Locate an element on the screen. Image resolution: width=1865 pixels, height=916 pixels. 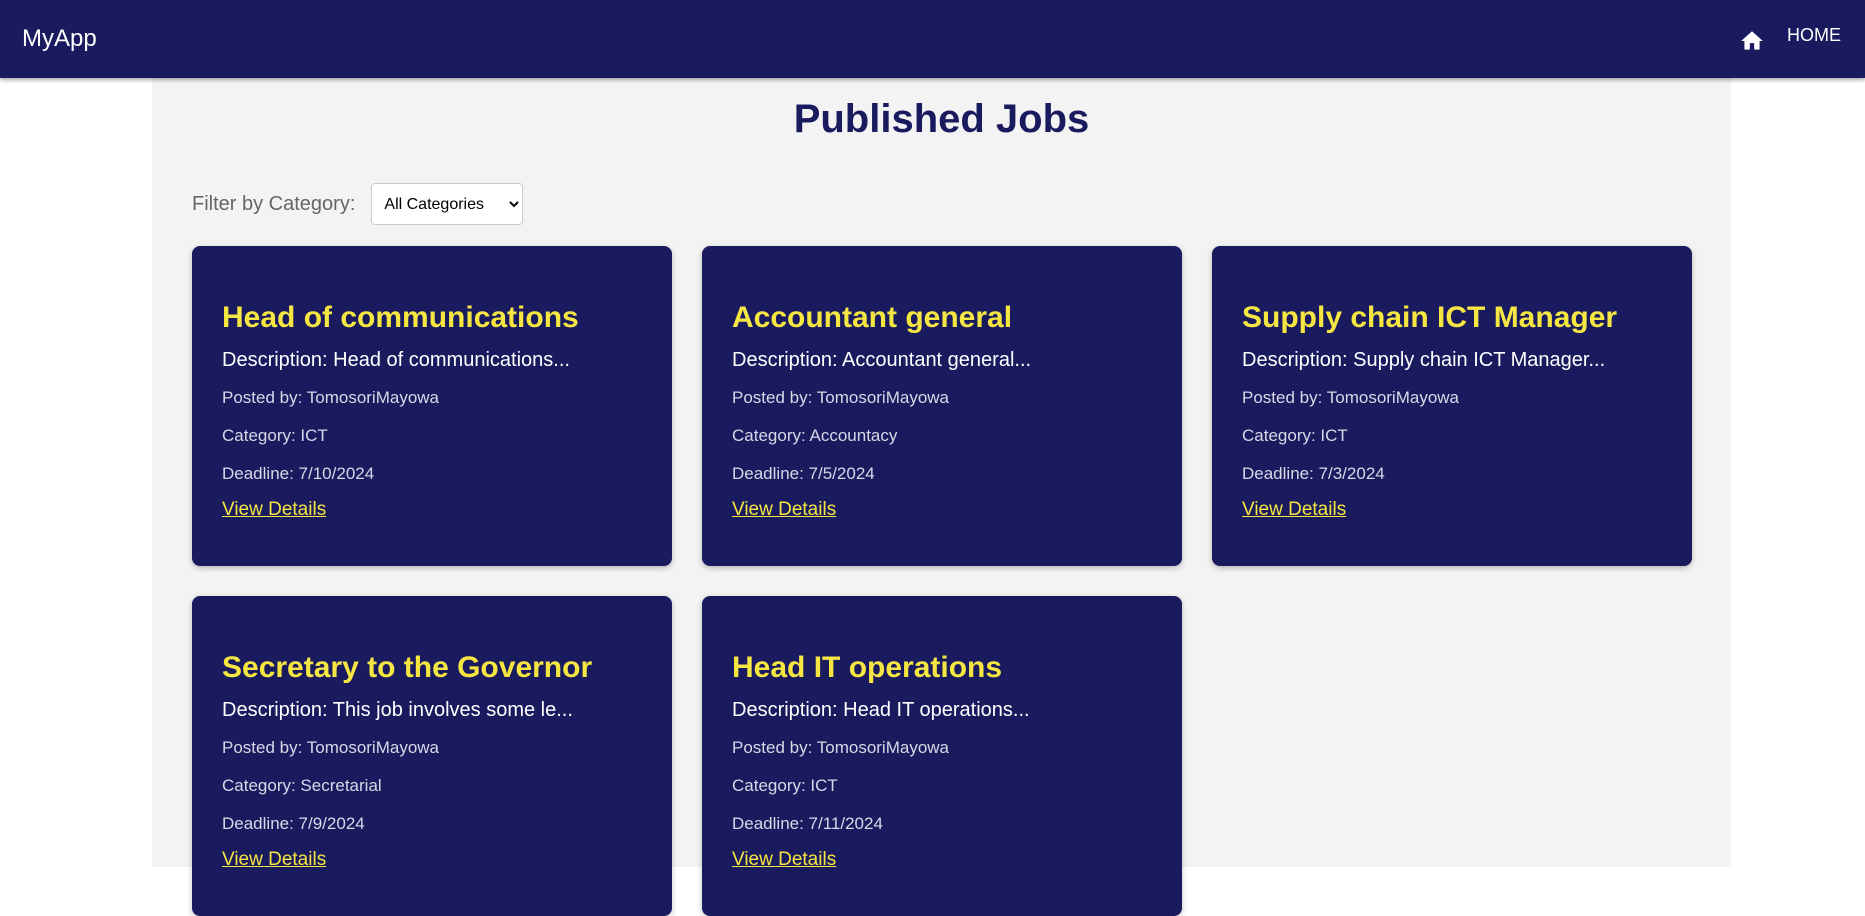
category-filter: Filter by Category: All Categories is located at coordinates (358, 204).